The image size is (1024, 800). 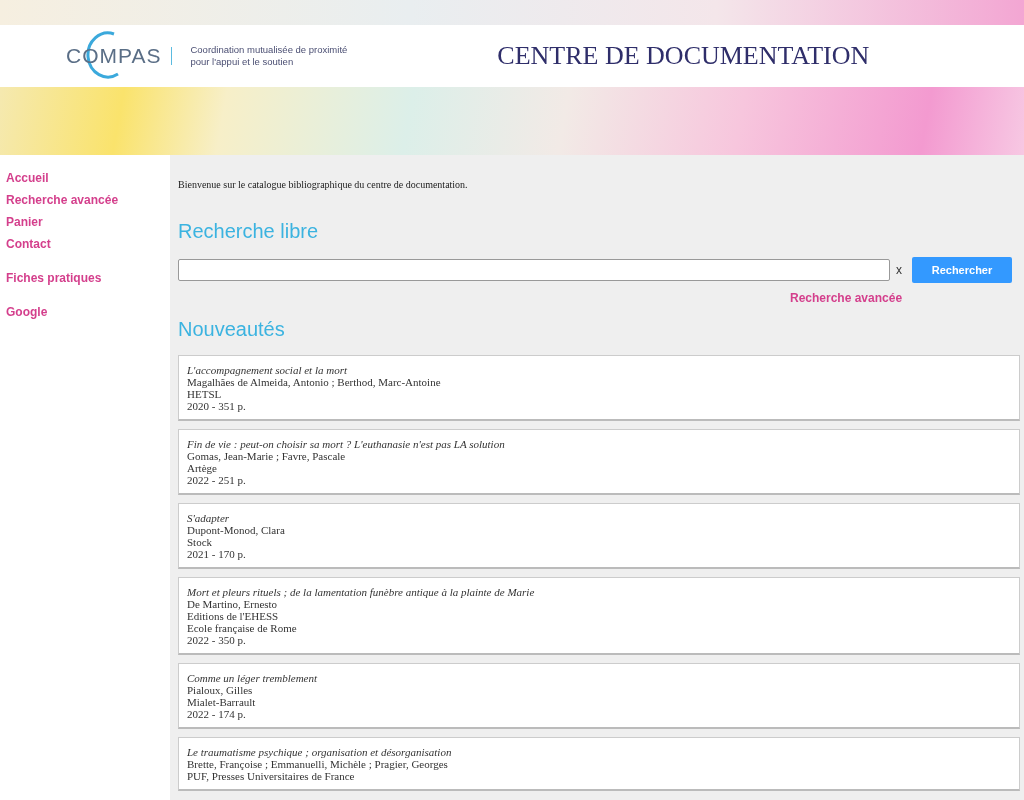 I want to click on book-detail: Magalhães de Almeida, Antonio ; Berthod, Marc-Antoine, so click(x=314, y=382).